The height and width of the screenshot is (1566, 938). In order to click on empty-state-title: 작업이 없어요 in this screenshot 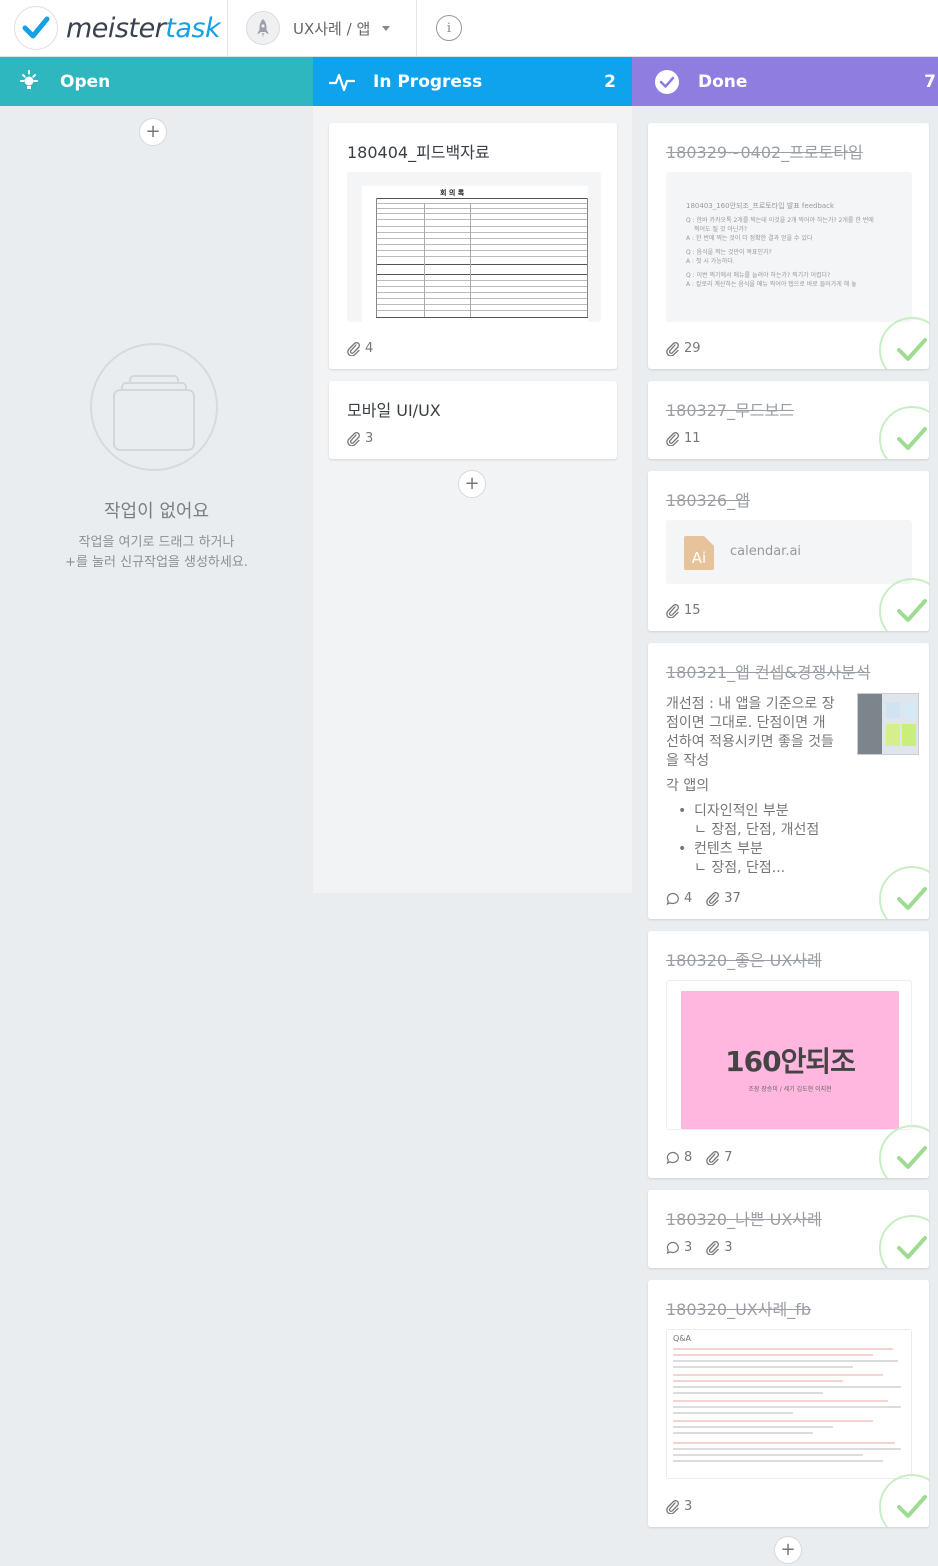, I will do `click(156, 511)`.